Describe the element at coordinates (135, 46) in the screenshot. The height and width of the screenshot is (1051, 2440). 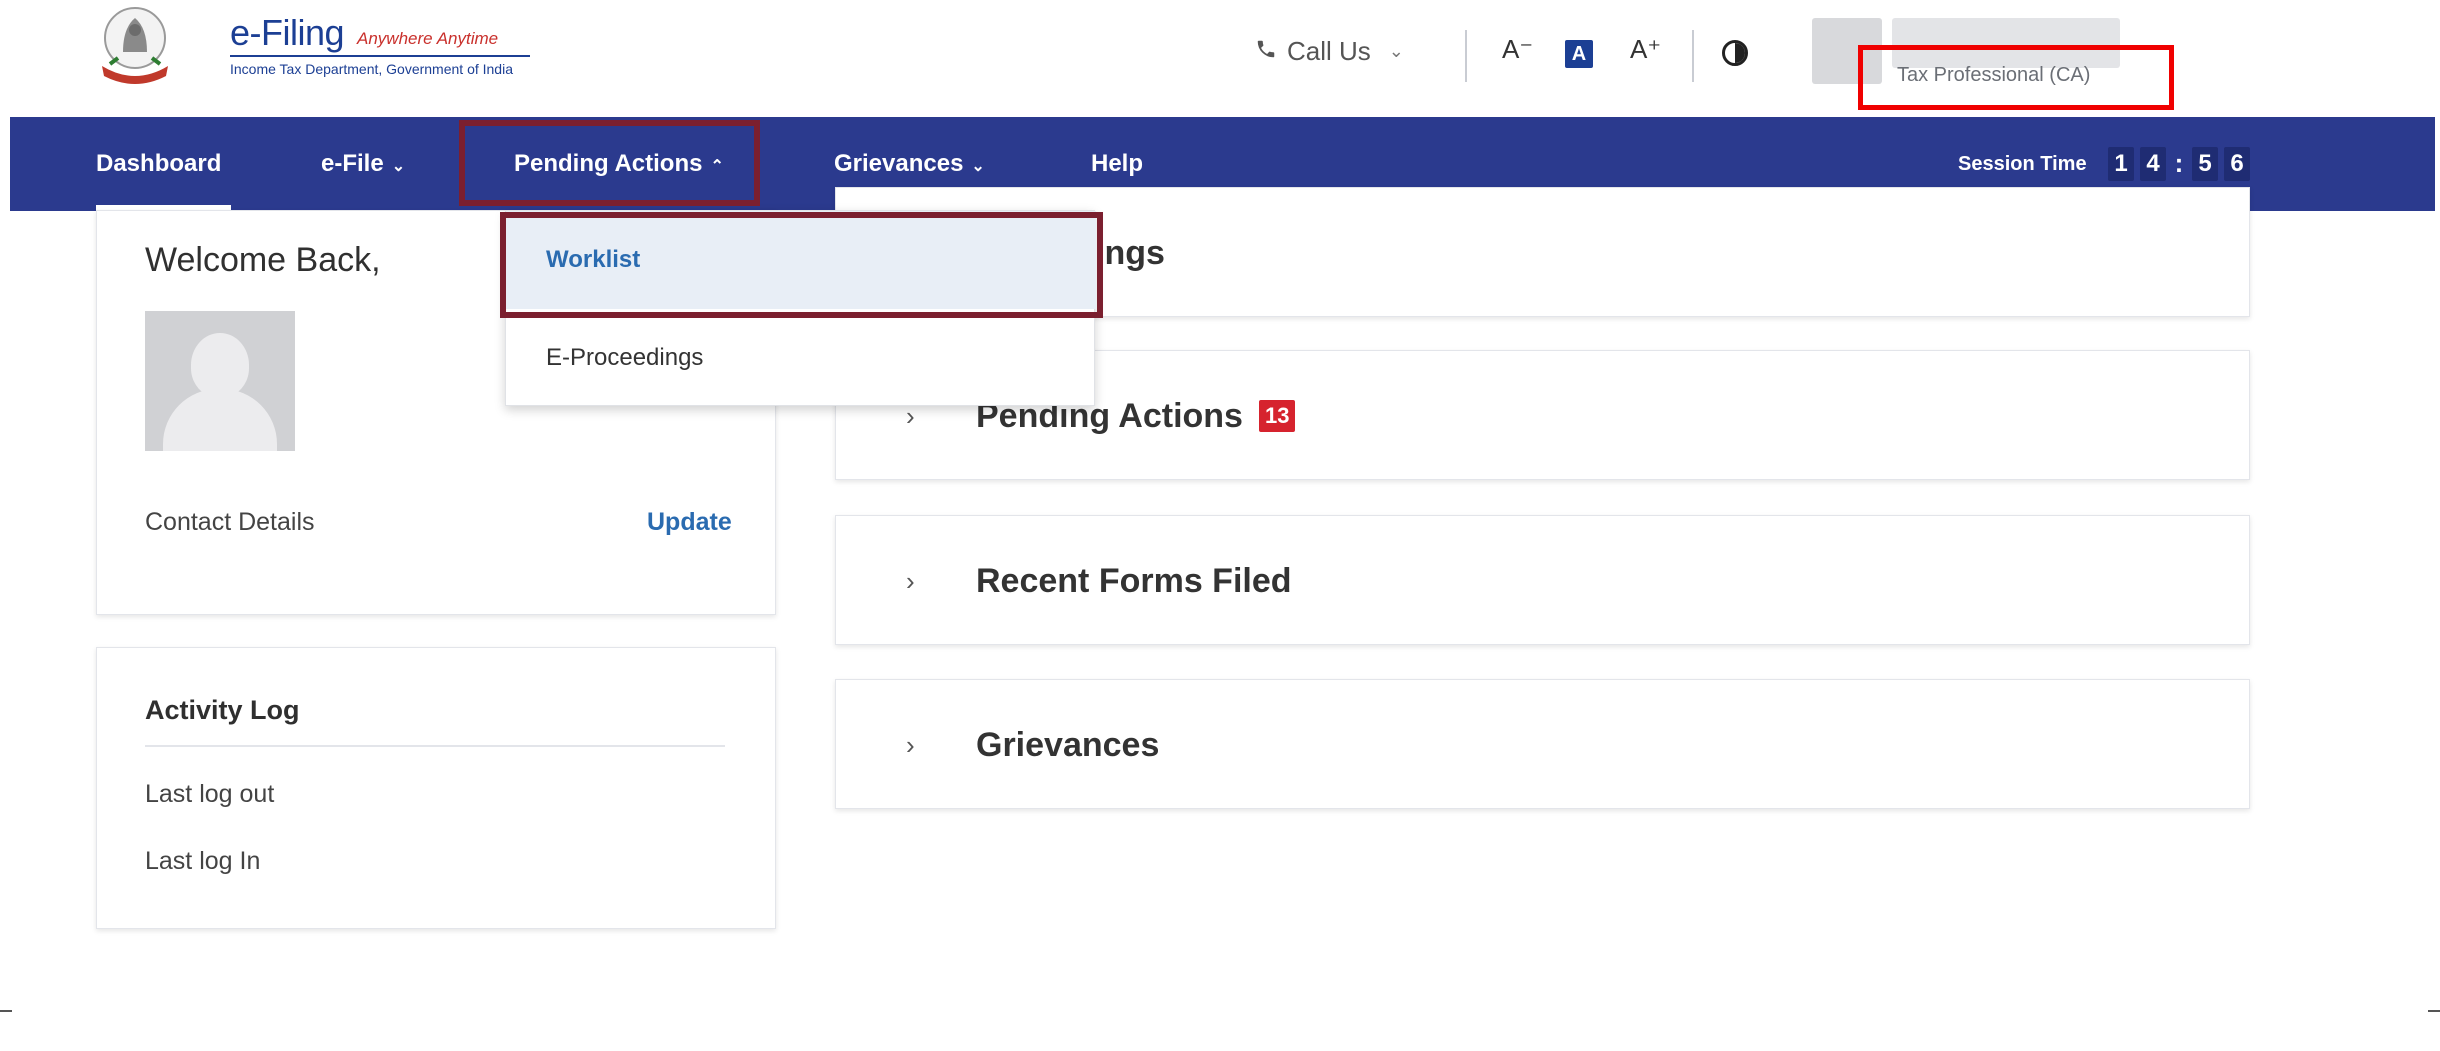
I see `emblem-icon` at that location.